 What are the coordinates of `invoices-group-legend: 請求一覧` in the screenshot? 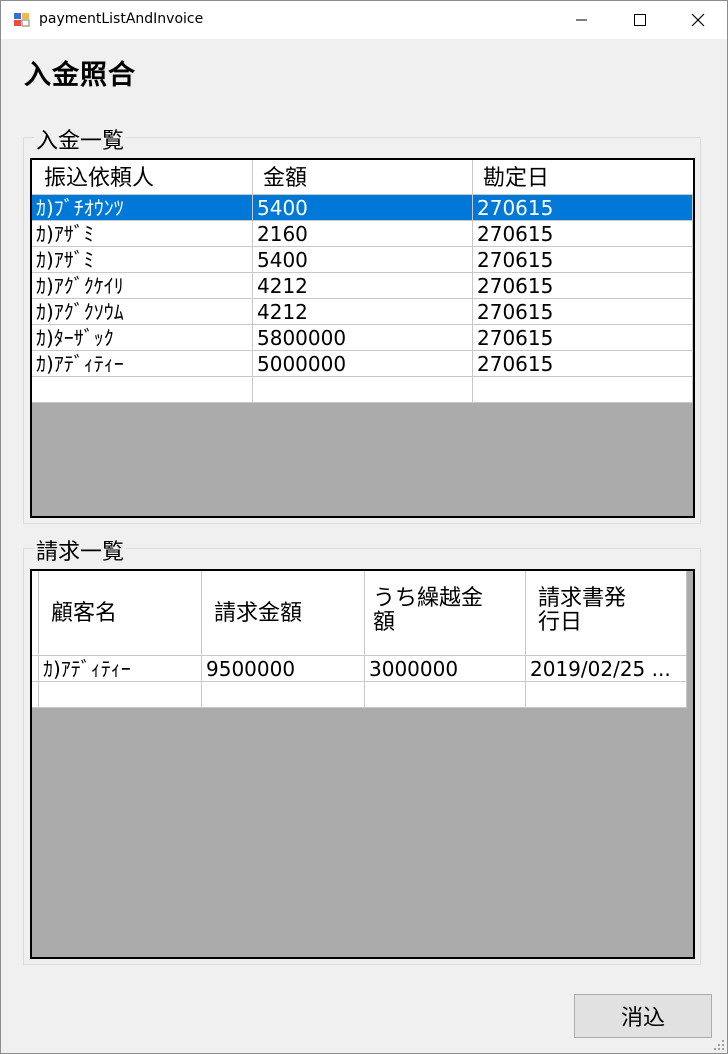 It's located at (80, 550).